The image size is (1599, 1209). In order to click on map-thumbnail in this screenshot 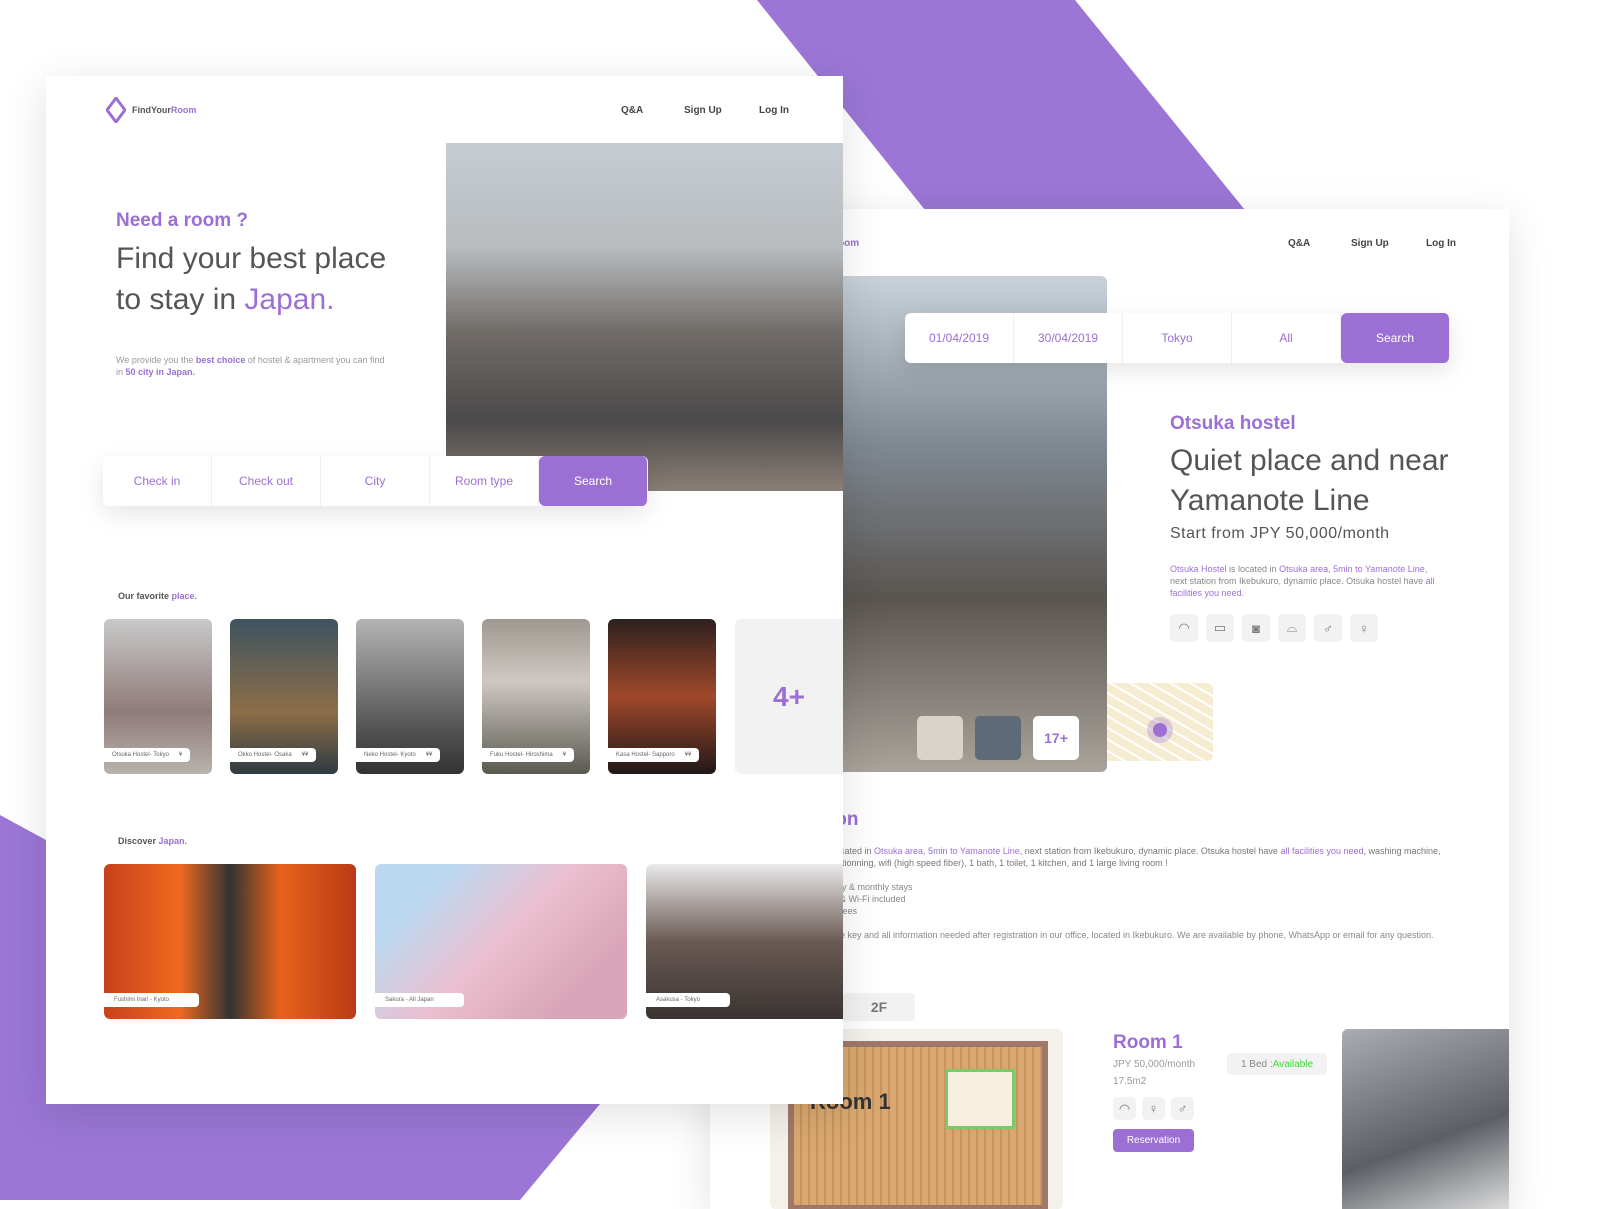, I will do `click(1160, 722)`.